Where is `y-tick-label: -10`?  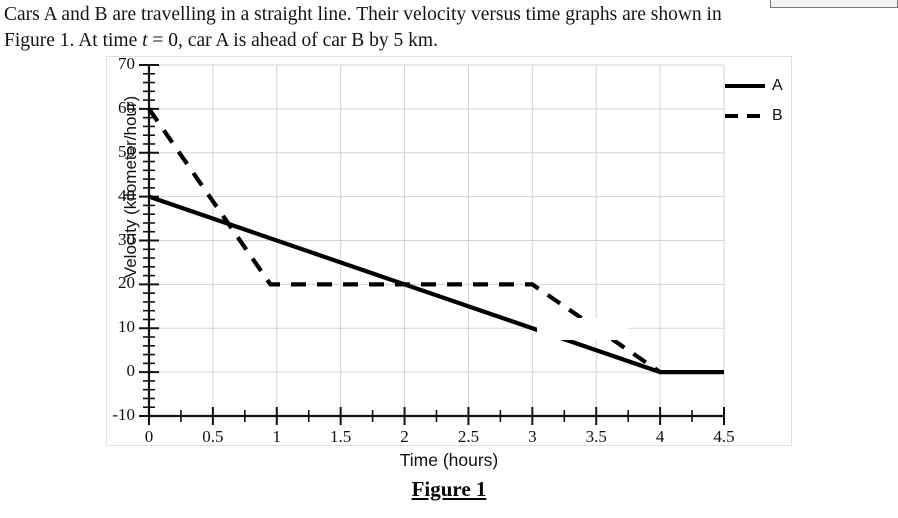
y-tick-label: -10 is located at coordinates (123, 414).